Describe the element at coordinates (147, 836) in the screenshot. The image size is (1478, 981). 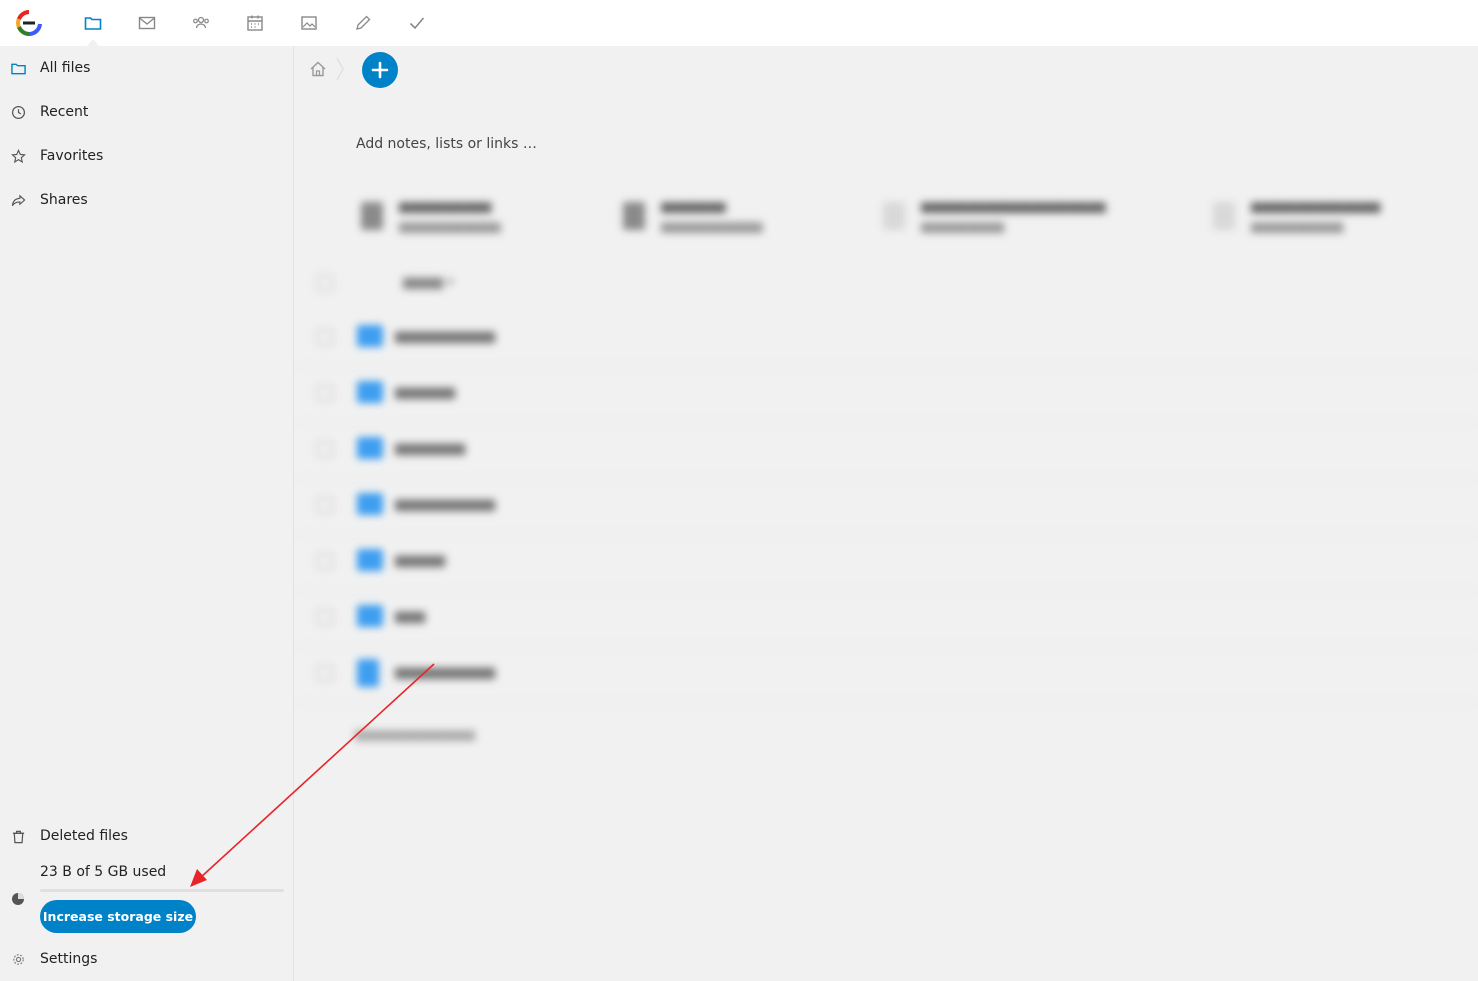
I see `sidebar-item-deleted-files: Deleted files` at that location.